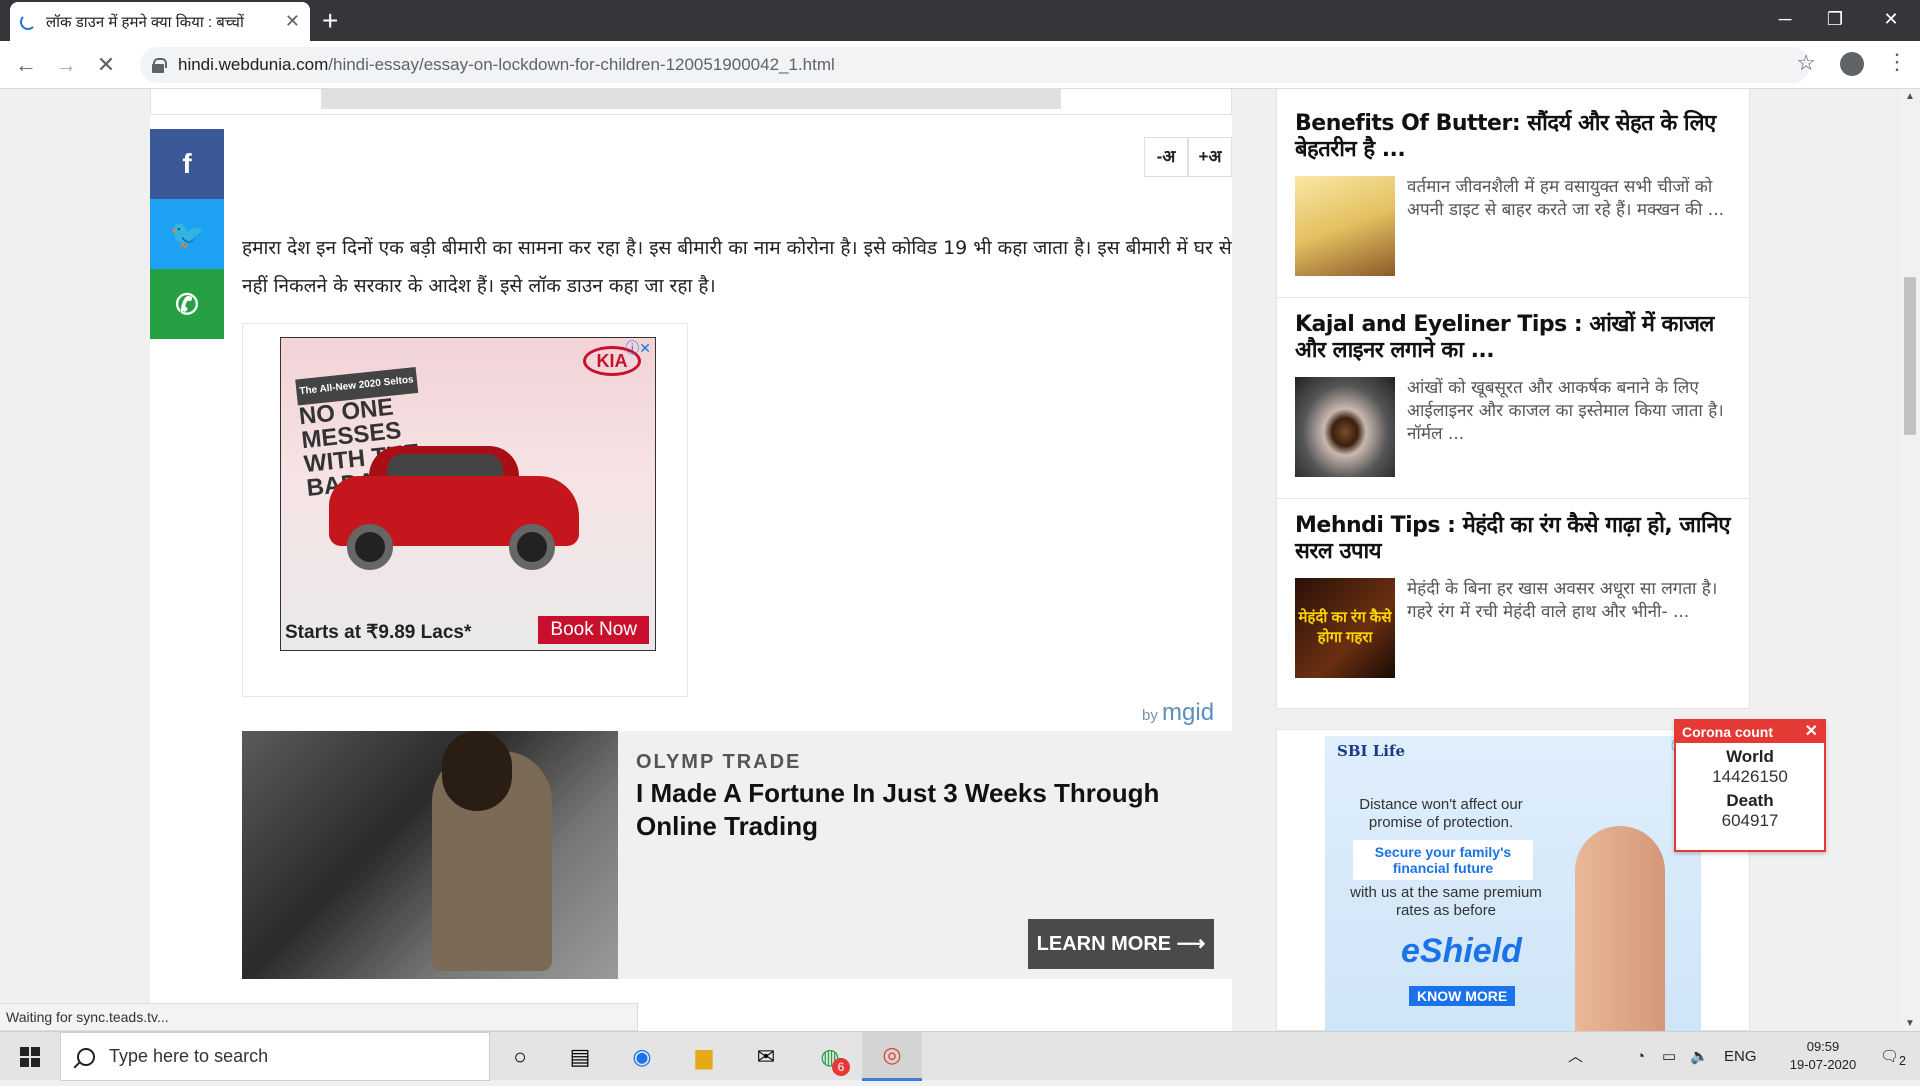 This screenshot has width=1920, height=1086. I want to click on loading-spinner-icon, so click(28, 21).